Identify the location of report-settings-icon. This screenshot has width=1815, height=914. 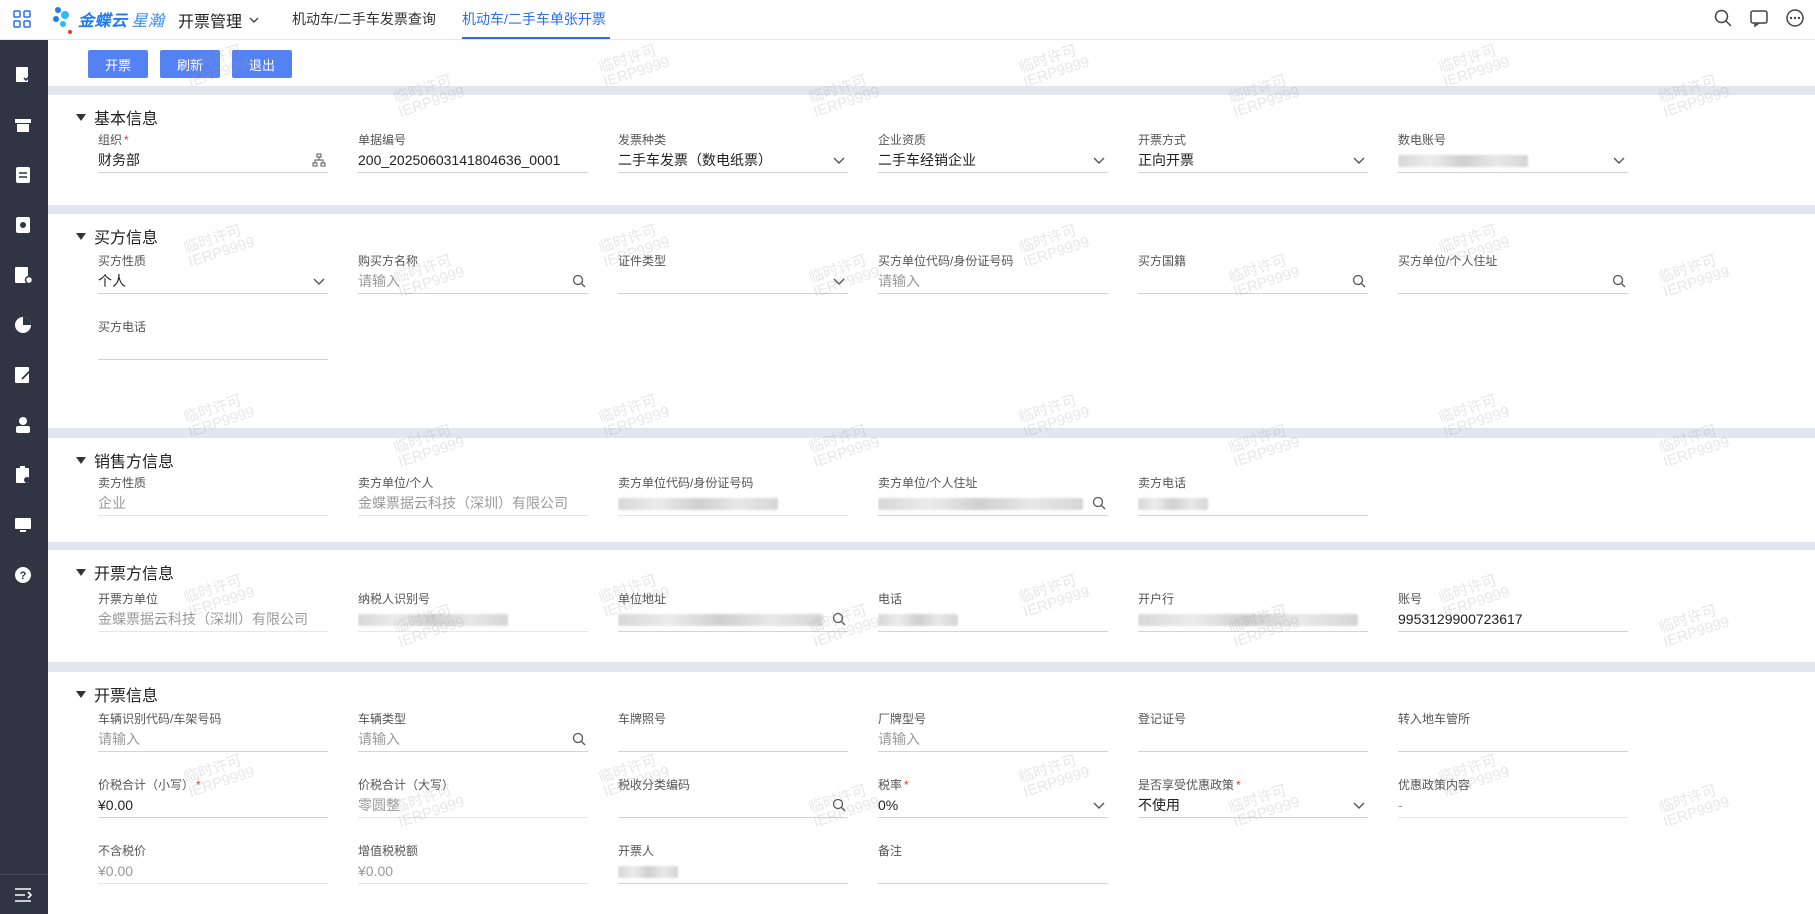
(23, 275).